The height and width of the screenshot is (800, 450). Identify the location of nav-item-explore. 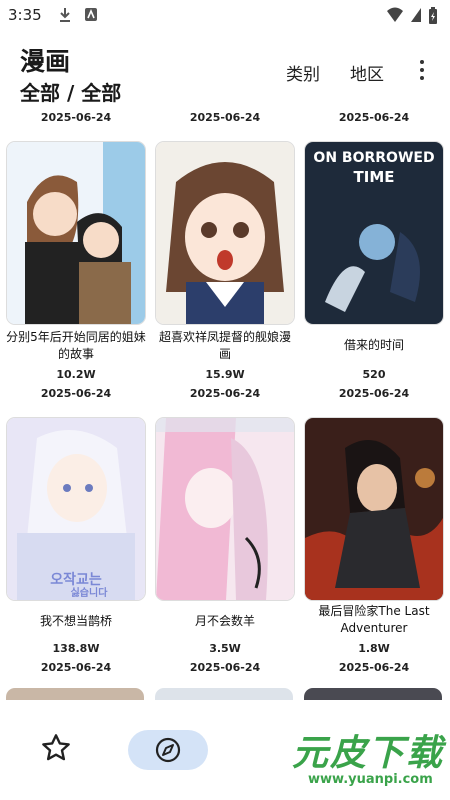
(168, 750).